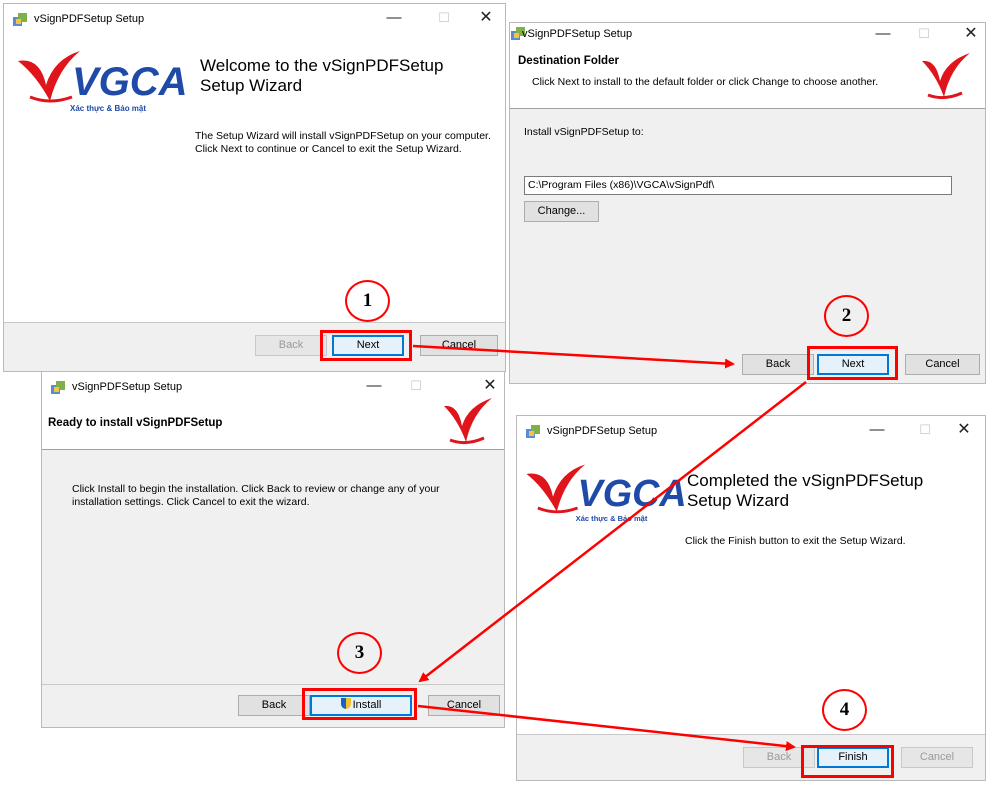  Describe the element at coordinates (846, 316) in the screenshot. I see `step-marker-2: 2` at that location.